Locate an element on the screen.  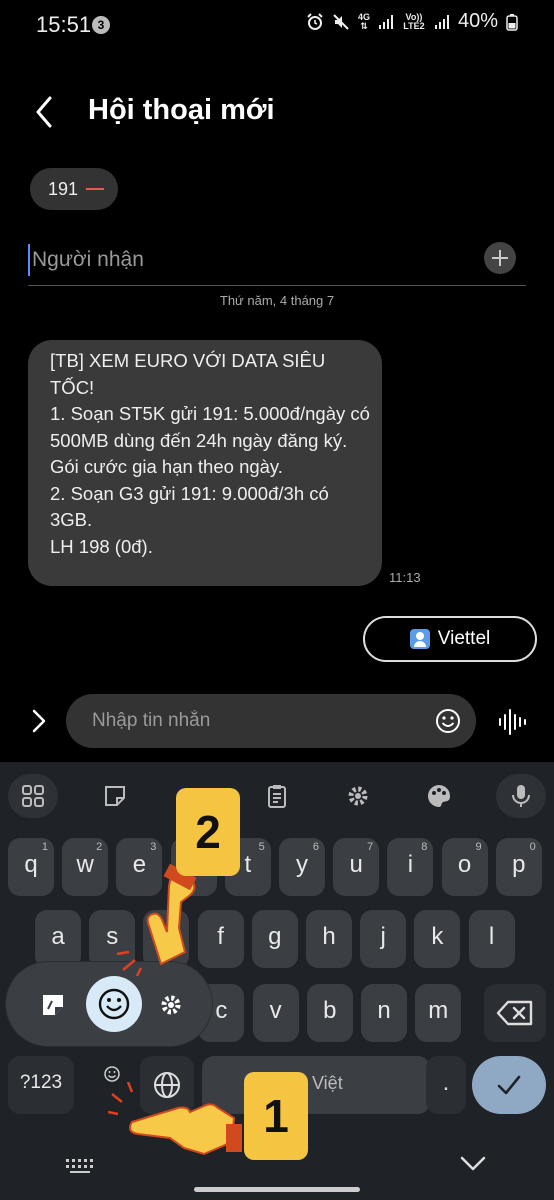
step-2-badge: 2 is located at coordinates (208, 832).